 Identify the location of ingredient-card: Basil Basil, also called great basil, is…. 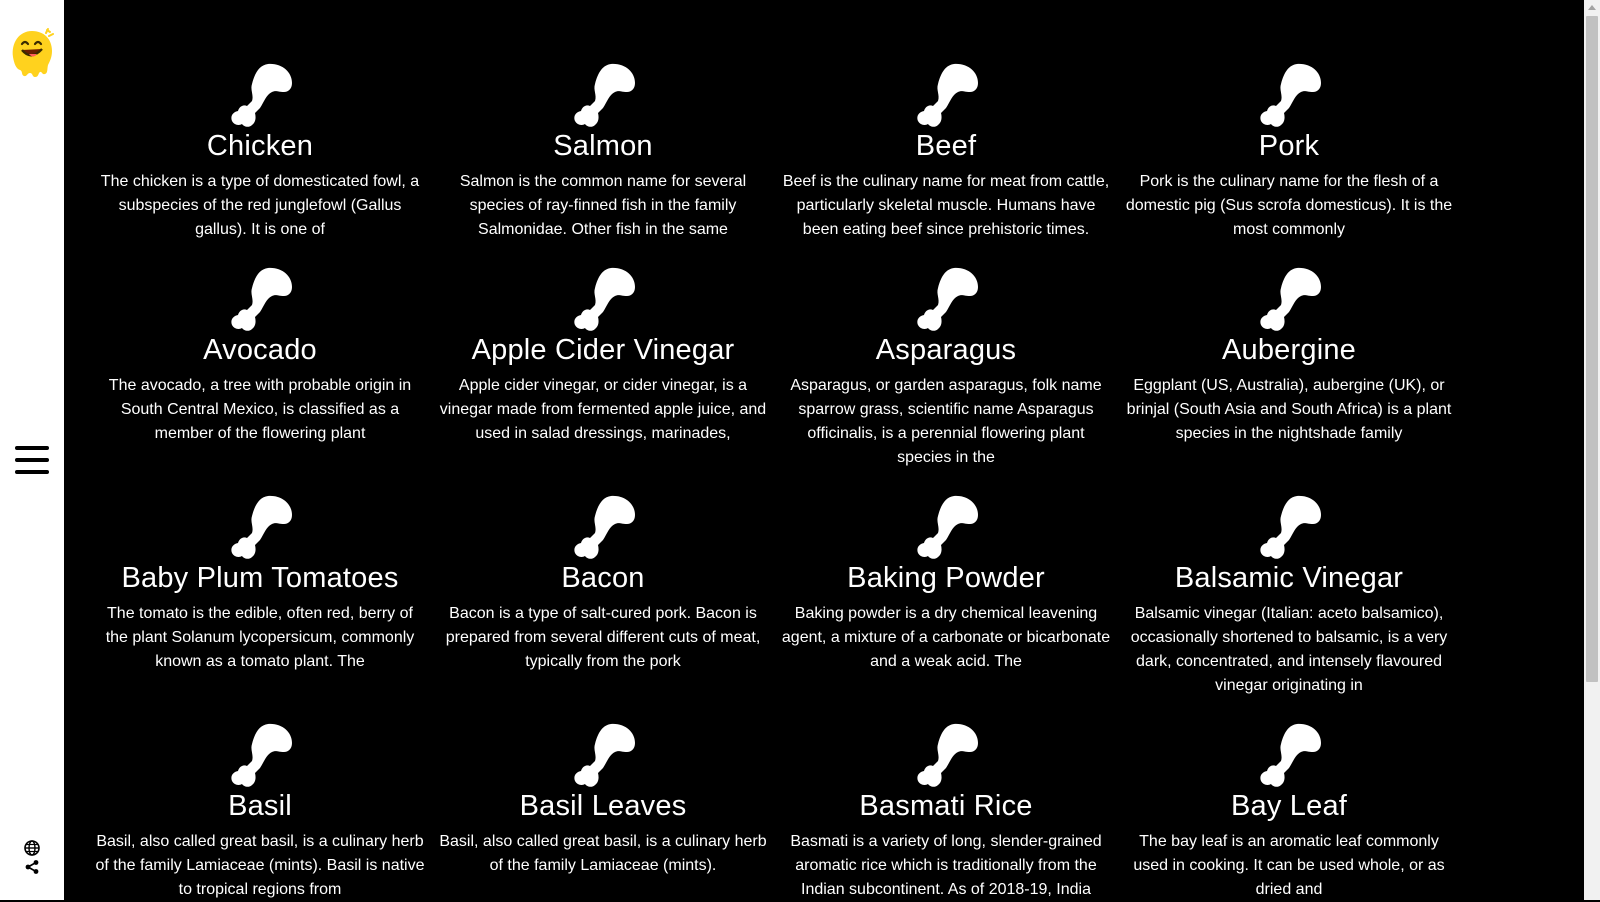
(260, 812).